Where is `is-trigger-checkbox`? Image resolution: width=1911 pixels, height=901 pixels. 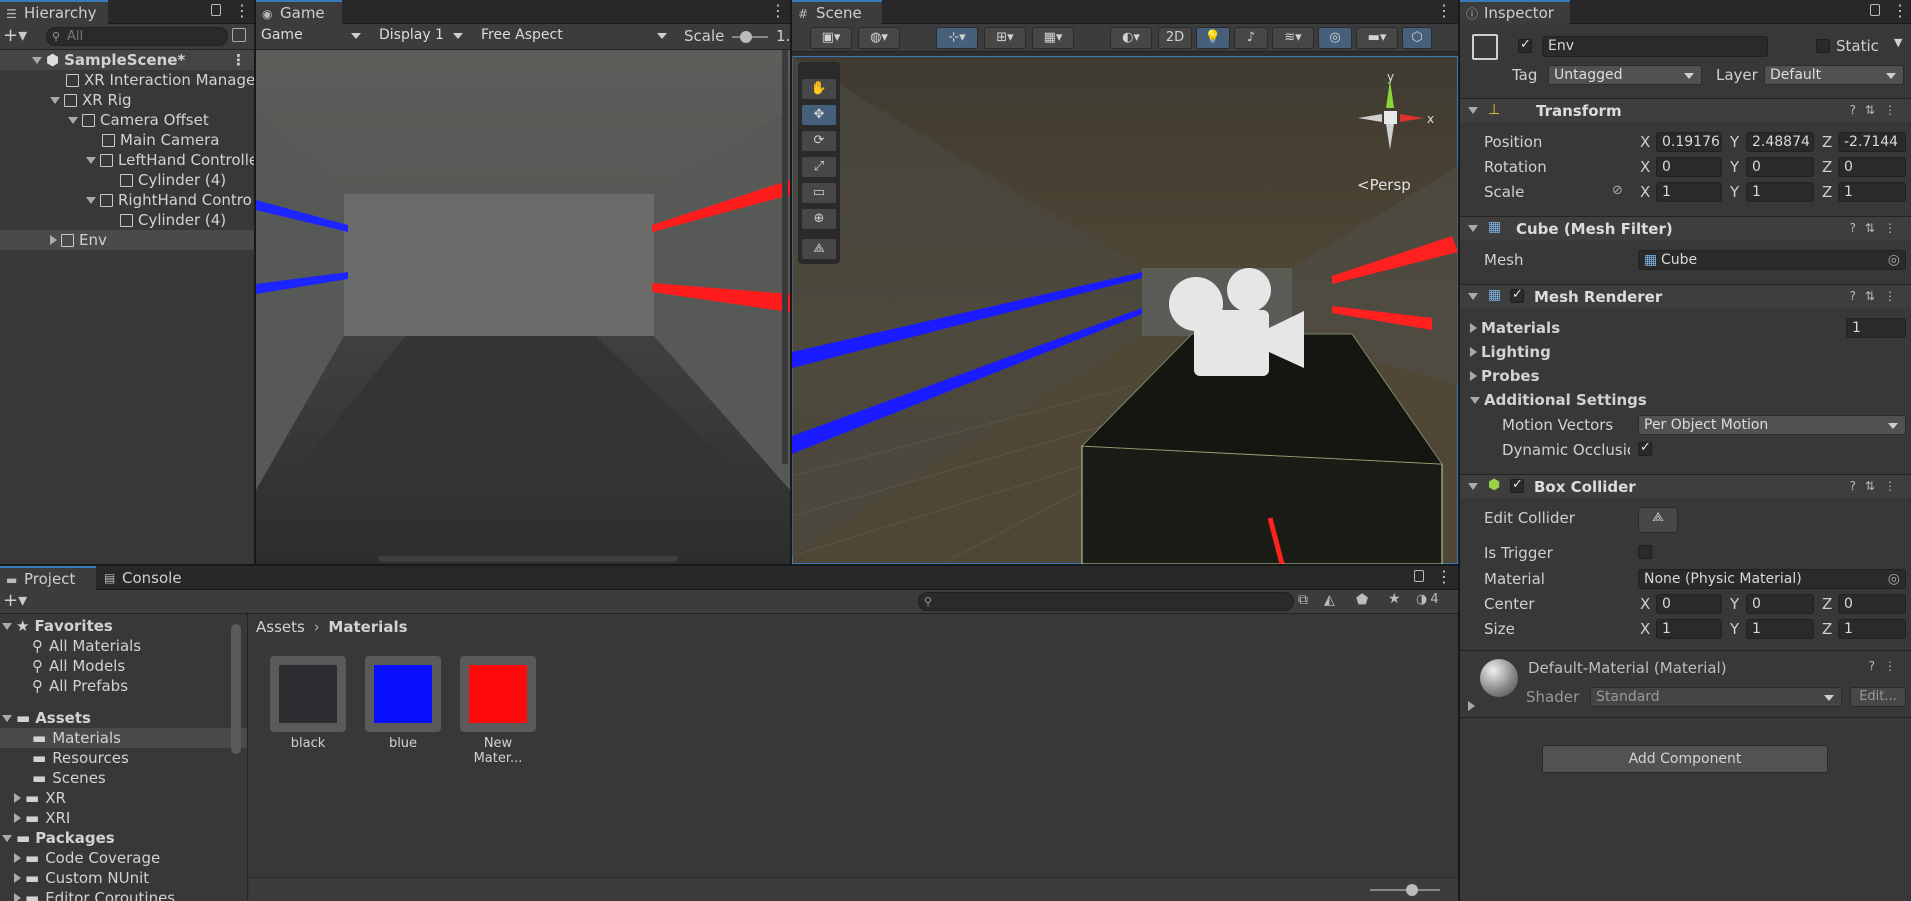 is-trigger-checkbox is located at coordinates (1645, 552).